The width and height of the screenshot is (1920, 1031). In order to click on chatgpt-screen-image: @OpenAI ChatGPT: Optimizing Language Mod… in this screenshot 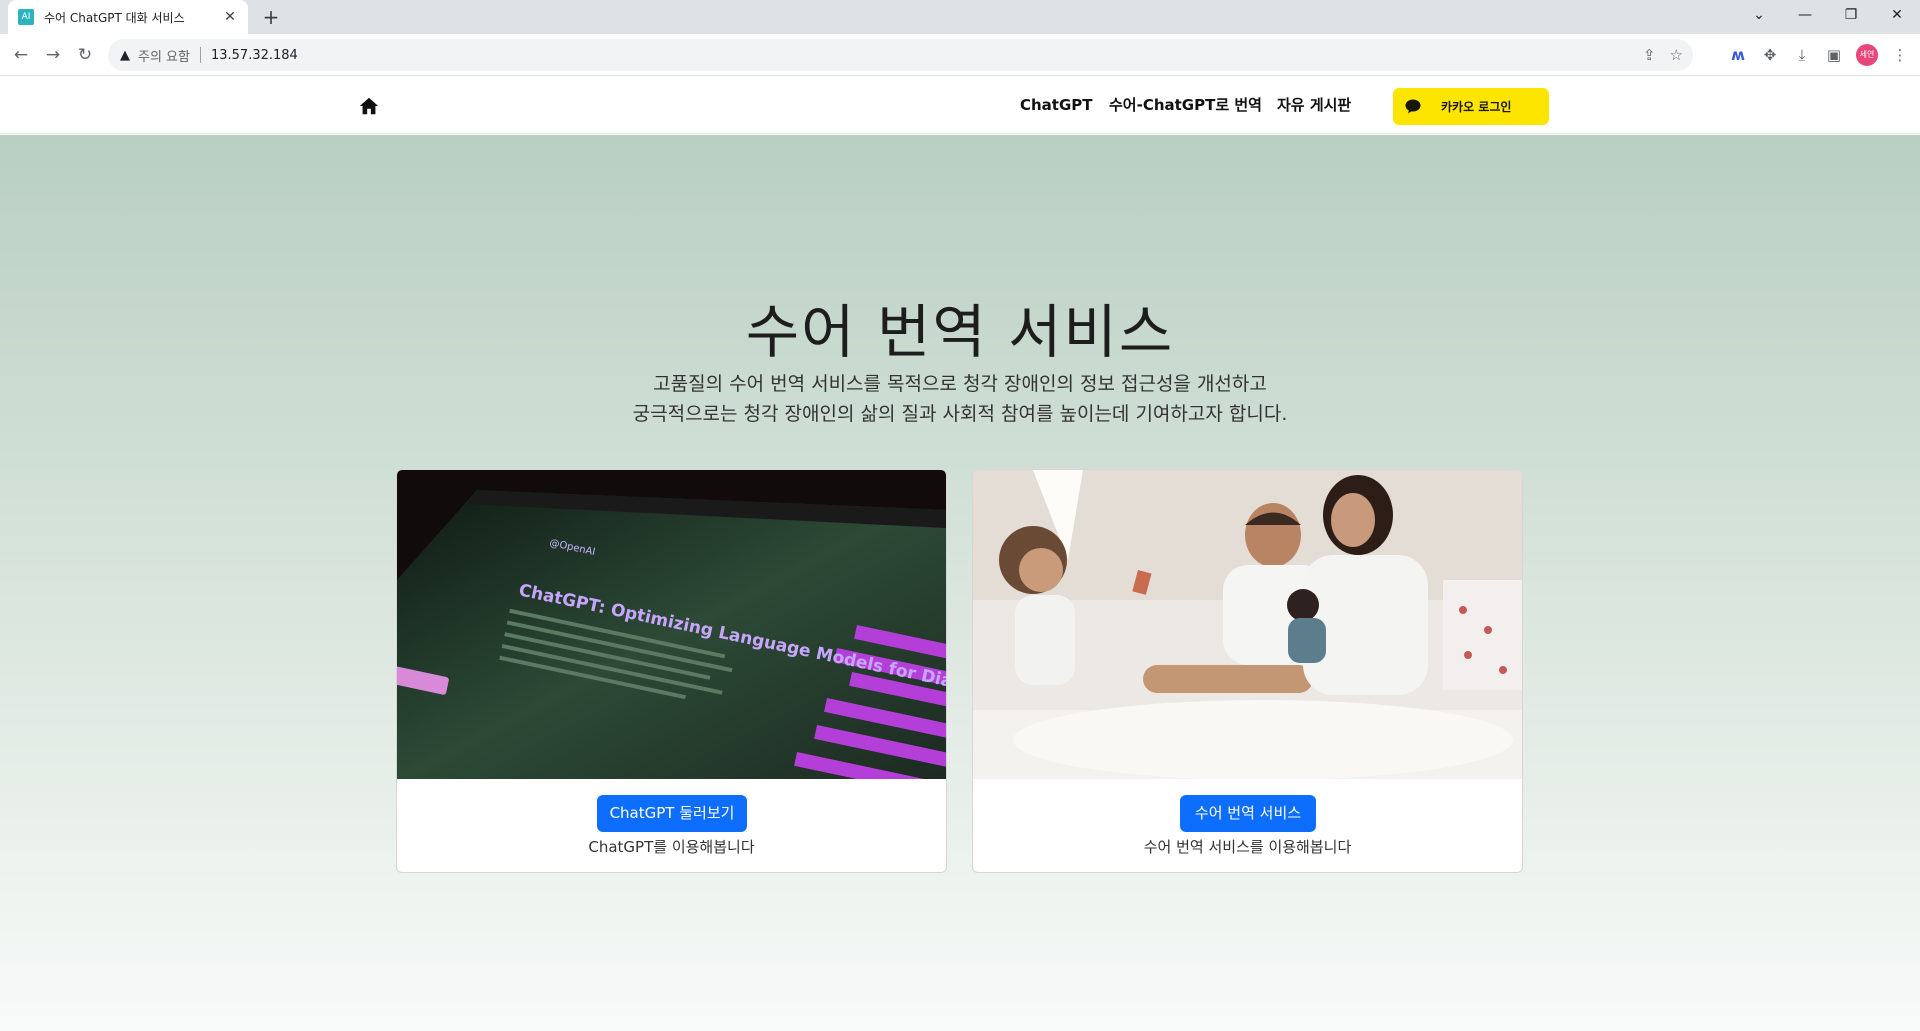, I will do `click(671, 624)`.